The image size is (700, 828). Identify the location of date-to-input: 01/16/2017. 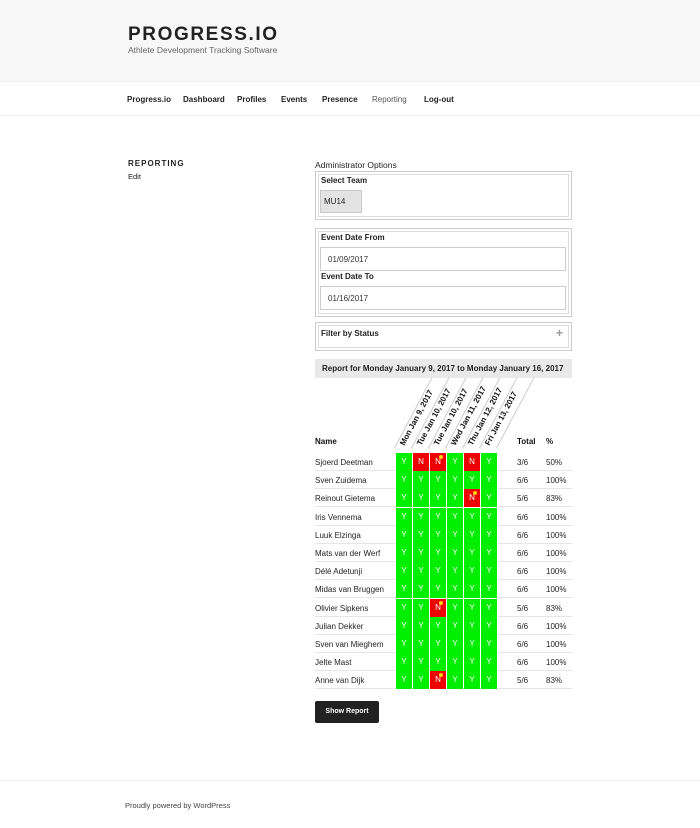
(443, 298).